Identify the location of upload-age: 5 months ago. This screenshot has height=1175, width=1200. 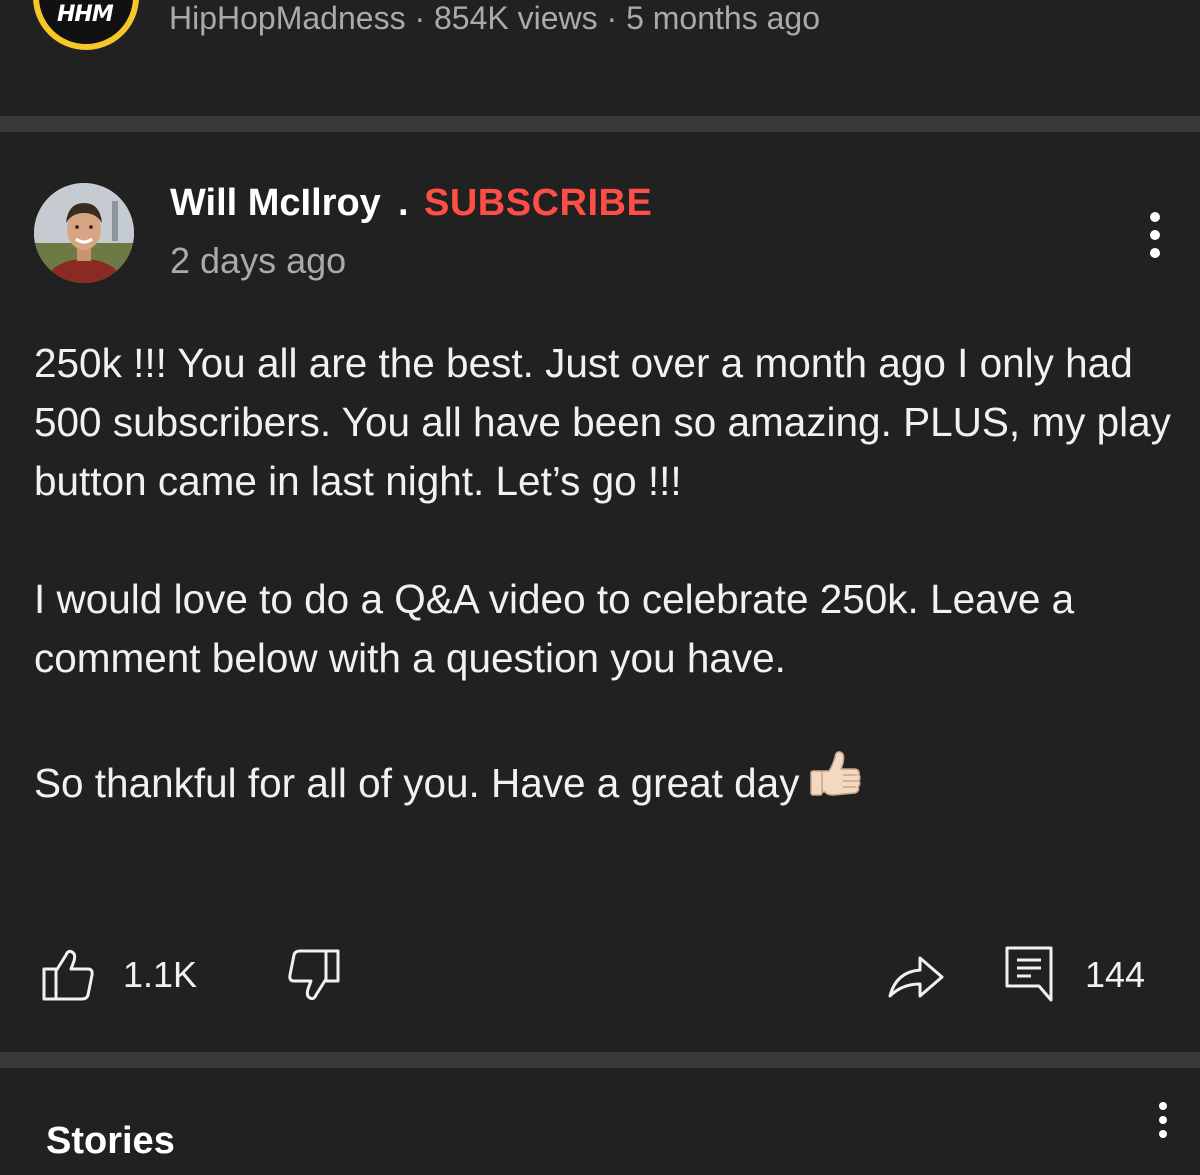
(723, 18).